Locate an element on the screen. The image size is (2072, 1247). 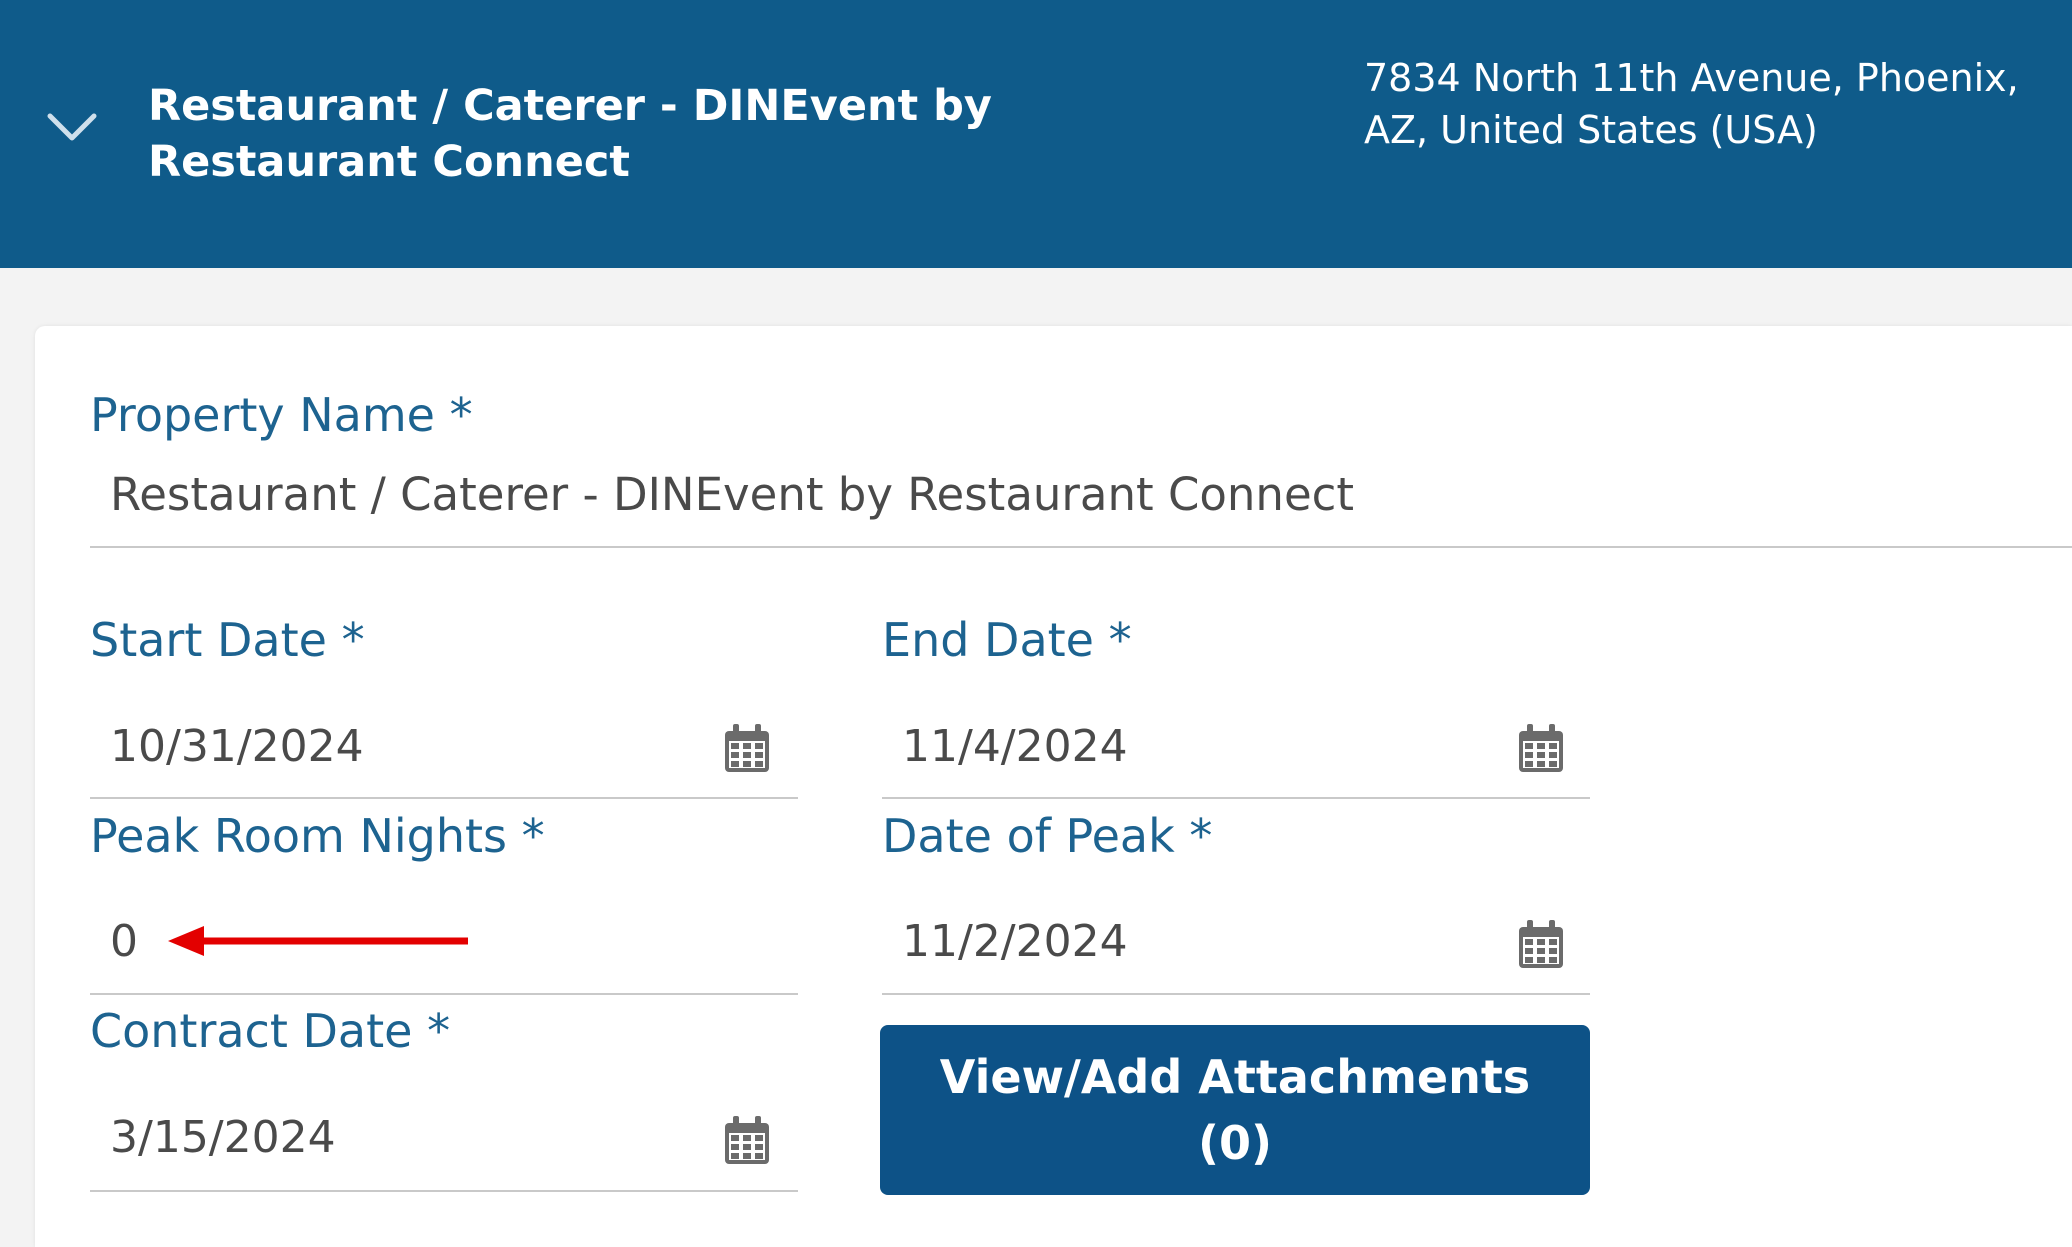
contract-date-label: Contract Date * is located at coordinates (270, 1031).